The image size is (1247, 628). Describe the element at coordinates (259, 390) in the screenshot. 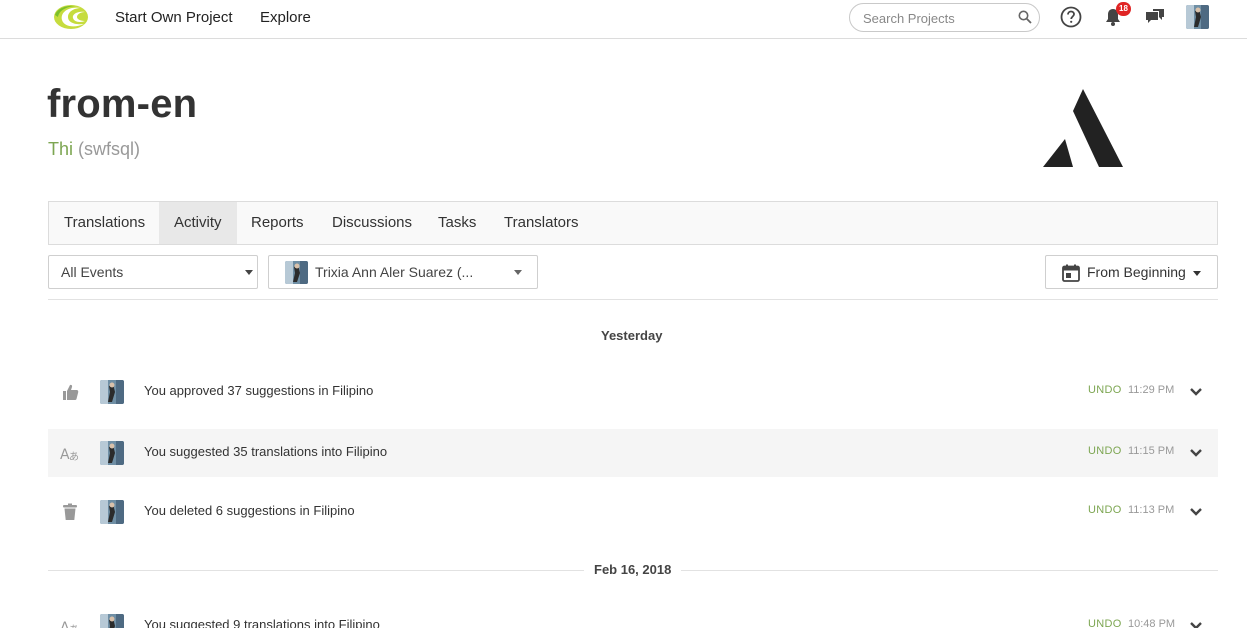

I see `activity-text: You approved 37 suggestions in Filipino` at that location.